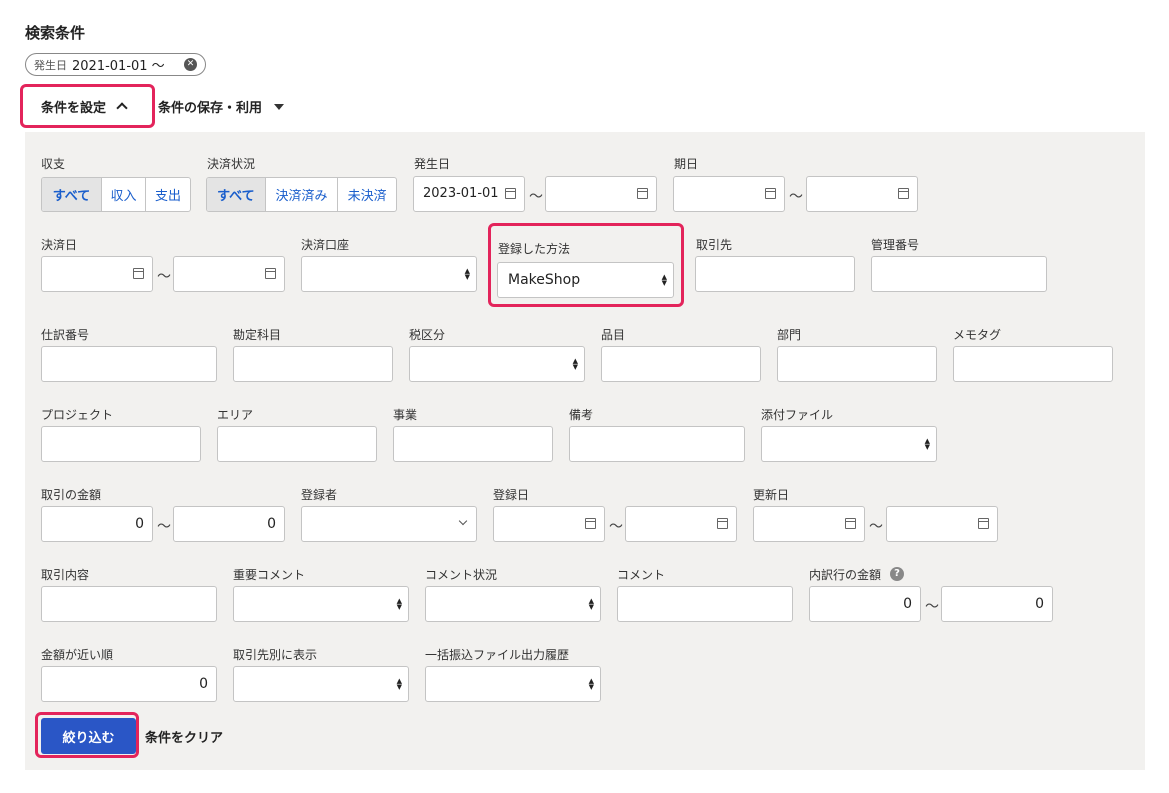 The width and height of the screenshot is (1169, 793). I want to click on chevron-down-icon, so click(463, 521).